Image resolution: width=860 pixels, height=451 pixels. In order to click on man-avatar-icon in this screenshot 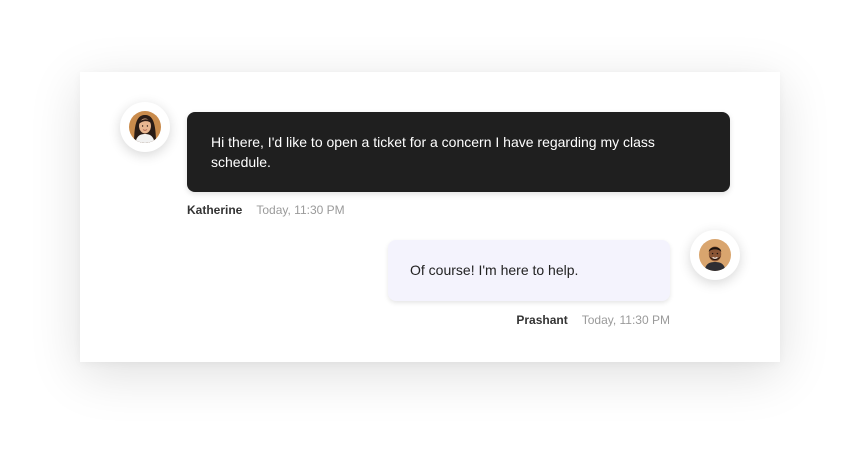, I will do `click(715, 255)`.